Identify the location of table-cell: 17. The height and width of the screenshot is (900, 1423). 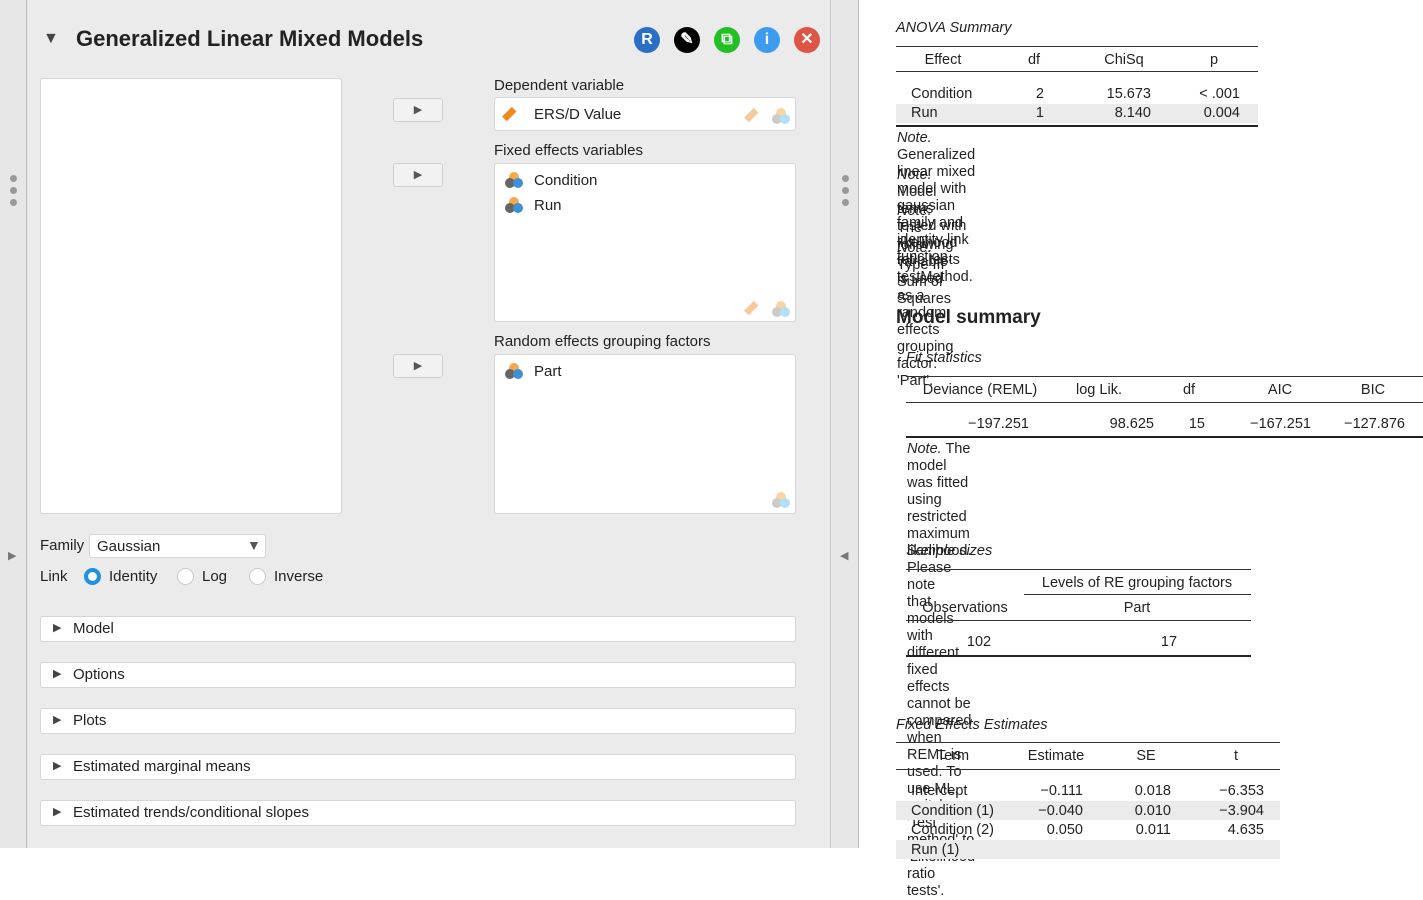
(1169, 642).